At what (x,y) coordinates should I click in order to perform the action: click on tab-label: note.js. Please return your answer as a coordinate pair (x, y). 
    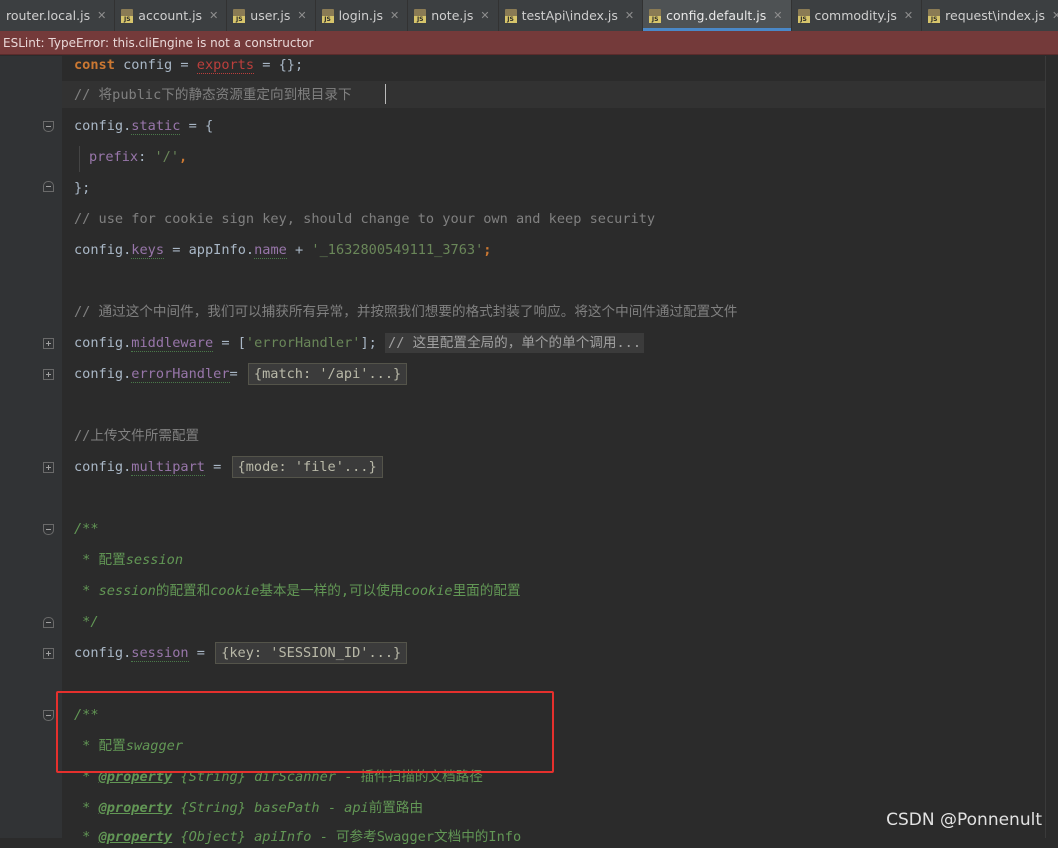
    Looking at the image, I should click on (452, 15).